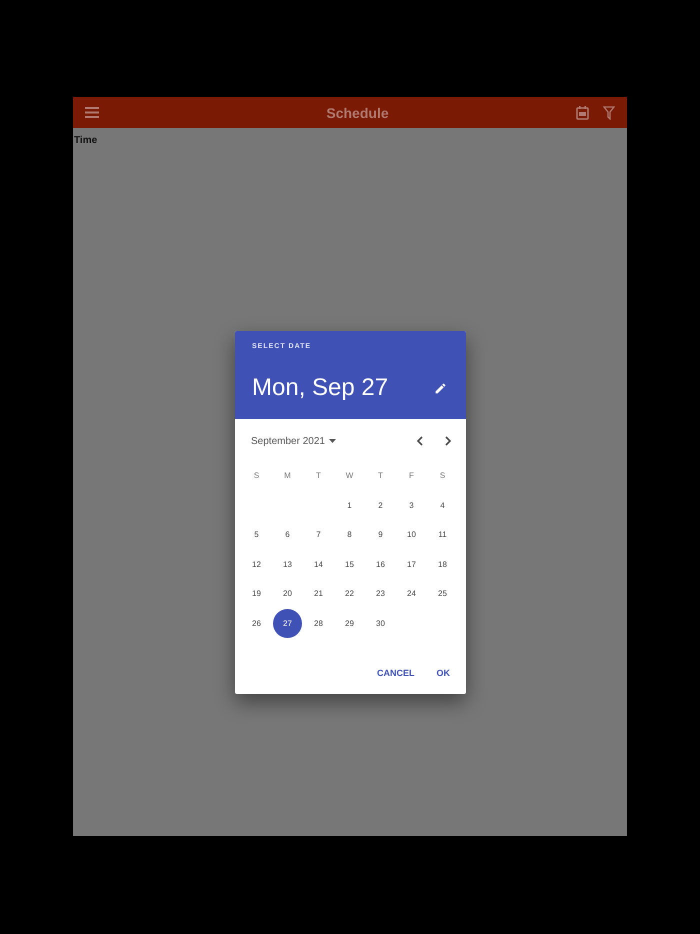 The image size is (700, 934). Describe the element at coordinates (357, 112) in the screenshot. I see `app-title: Schedule` at that location.